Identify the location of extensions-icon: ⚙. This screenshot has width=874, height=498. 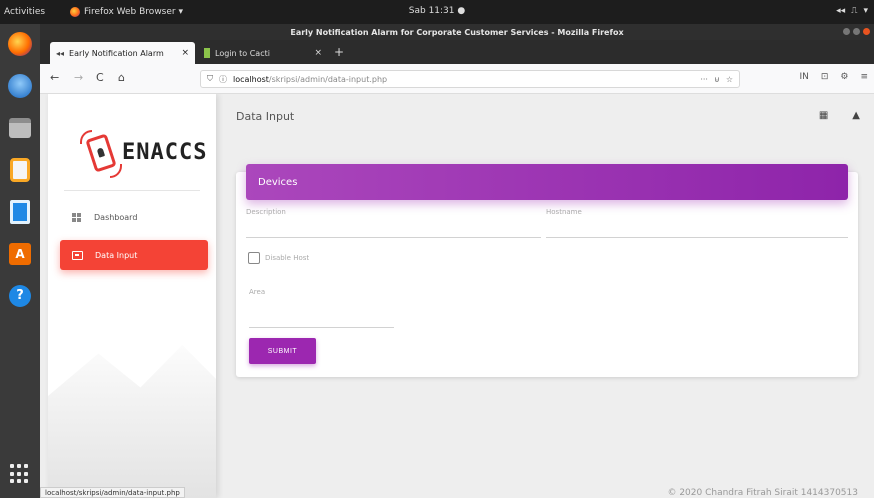
(844, 77).